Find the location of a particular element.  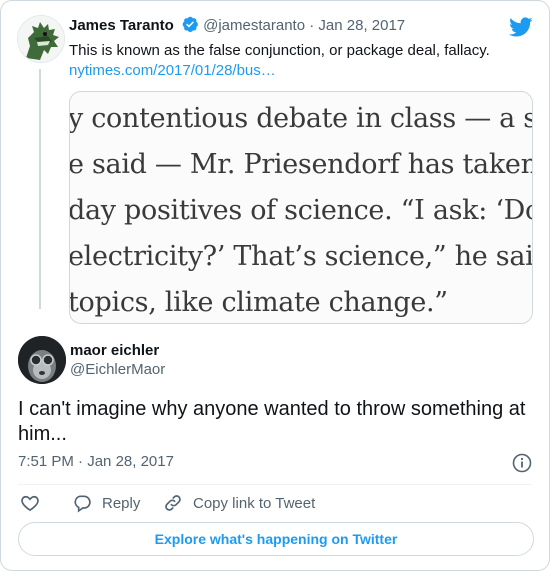

twitter-bird-icon is located at coordinates (521, 27).